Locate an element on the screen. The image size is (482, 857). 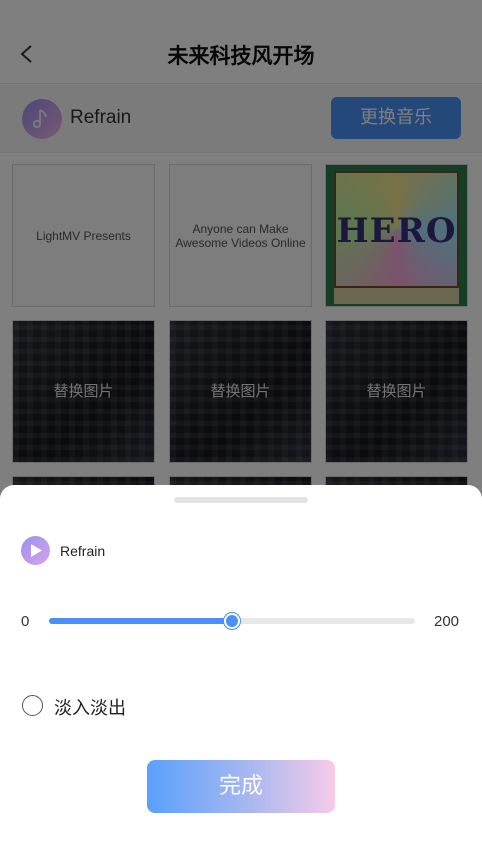
volume-slider-thumb is located at coordinates (232, 621).